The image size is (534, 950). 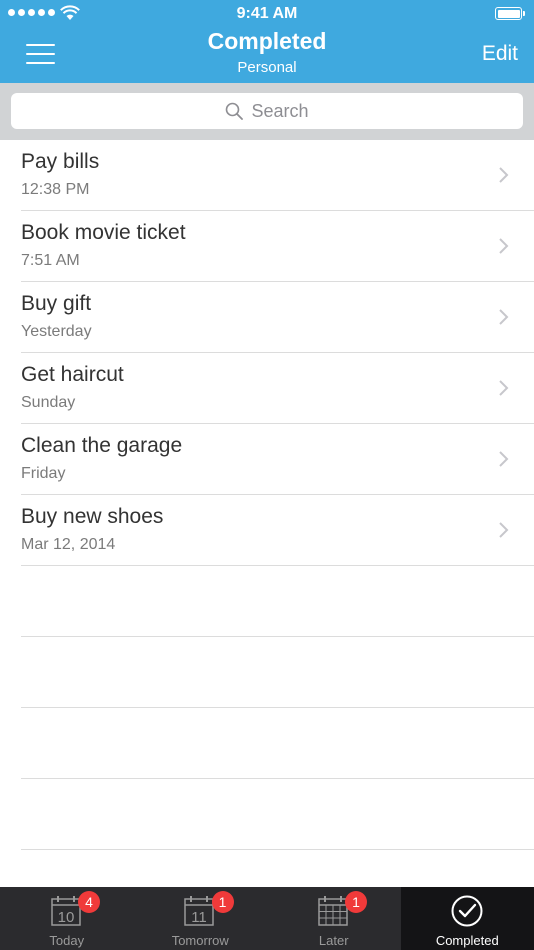 I want to click on task-time: Mar 12, 2014, so click(x=68, y=544).